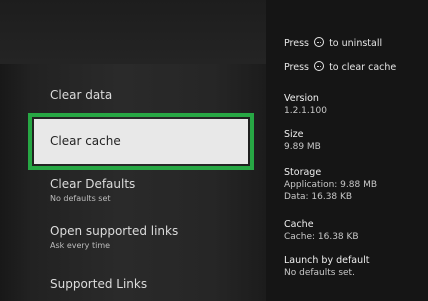 The image size is (428, 301). What do you see at coordinates (80, 198) in the screenshot?
I see `menu-item-subtitle: No defaults set` at bounding box center [80, 198].